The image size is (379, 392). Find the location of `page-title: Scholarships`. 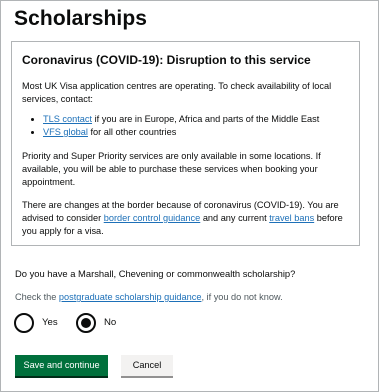

page-title: Scholarships is located at coordinates (81, 18).